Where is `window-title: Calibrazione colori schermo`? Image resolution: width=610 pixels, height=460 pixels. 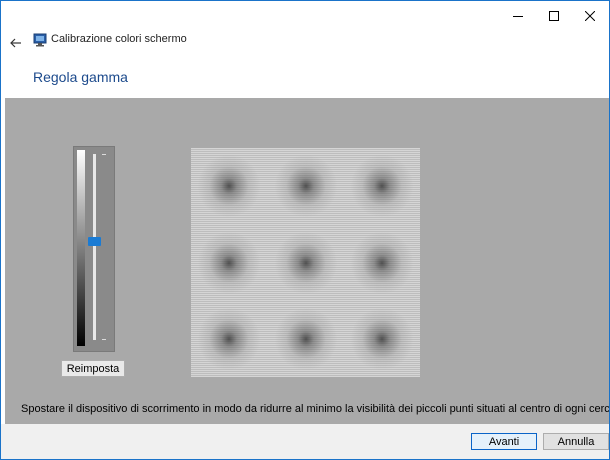 window-title: Calibrazione colori schermo is located at coordinates (119, 39).